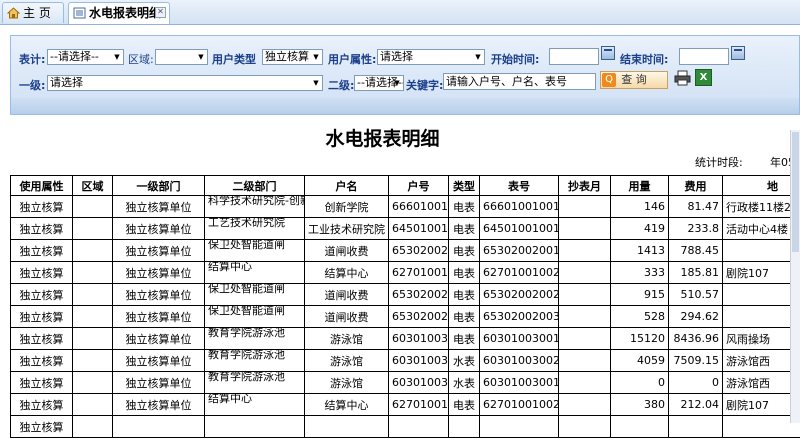 The width and height of the screenshot is (800, 438). Describe the element at coordinates (761, 405) in the screenshot. I see `table-cell: 剧院107` at that location.